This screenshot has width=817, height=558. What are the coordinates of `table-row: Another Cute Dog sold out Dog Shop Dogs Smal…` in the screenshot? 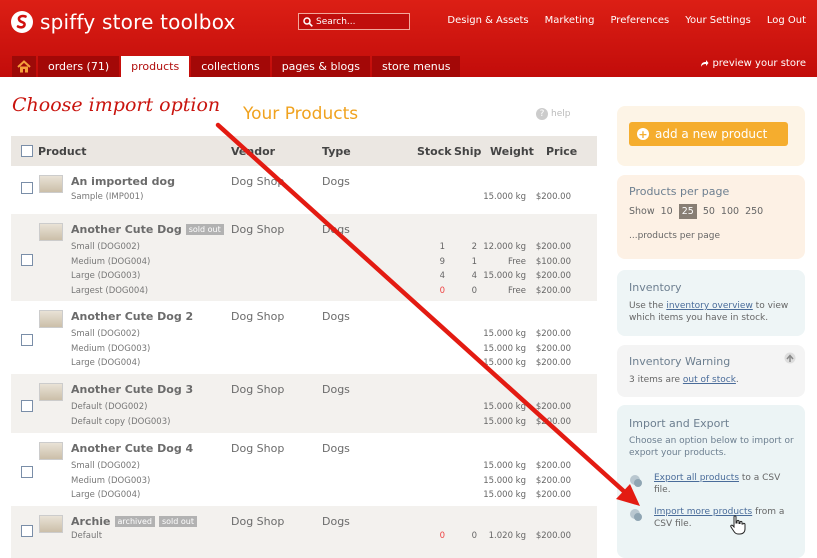 It's located at (304, 257).